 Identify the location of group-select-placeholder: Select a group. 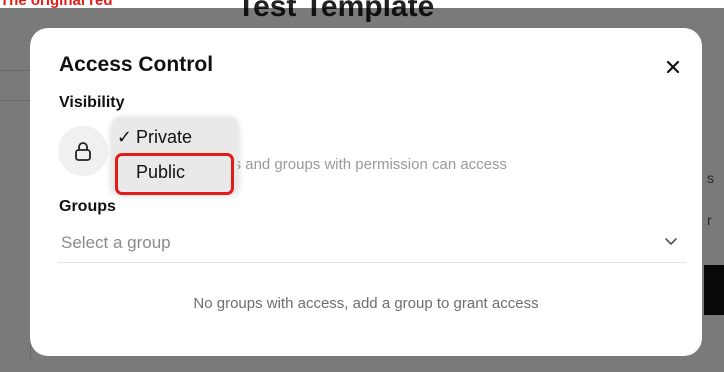
(116, 242).